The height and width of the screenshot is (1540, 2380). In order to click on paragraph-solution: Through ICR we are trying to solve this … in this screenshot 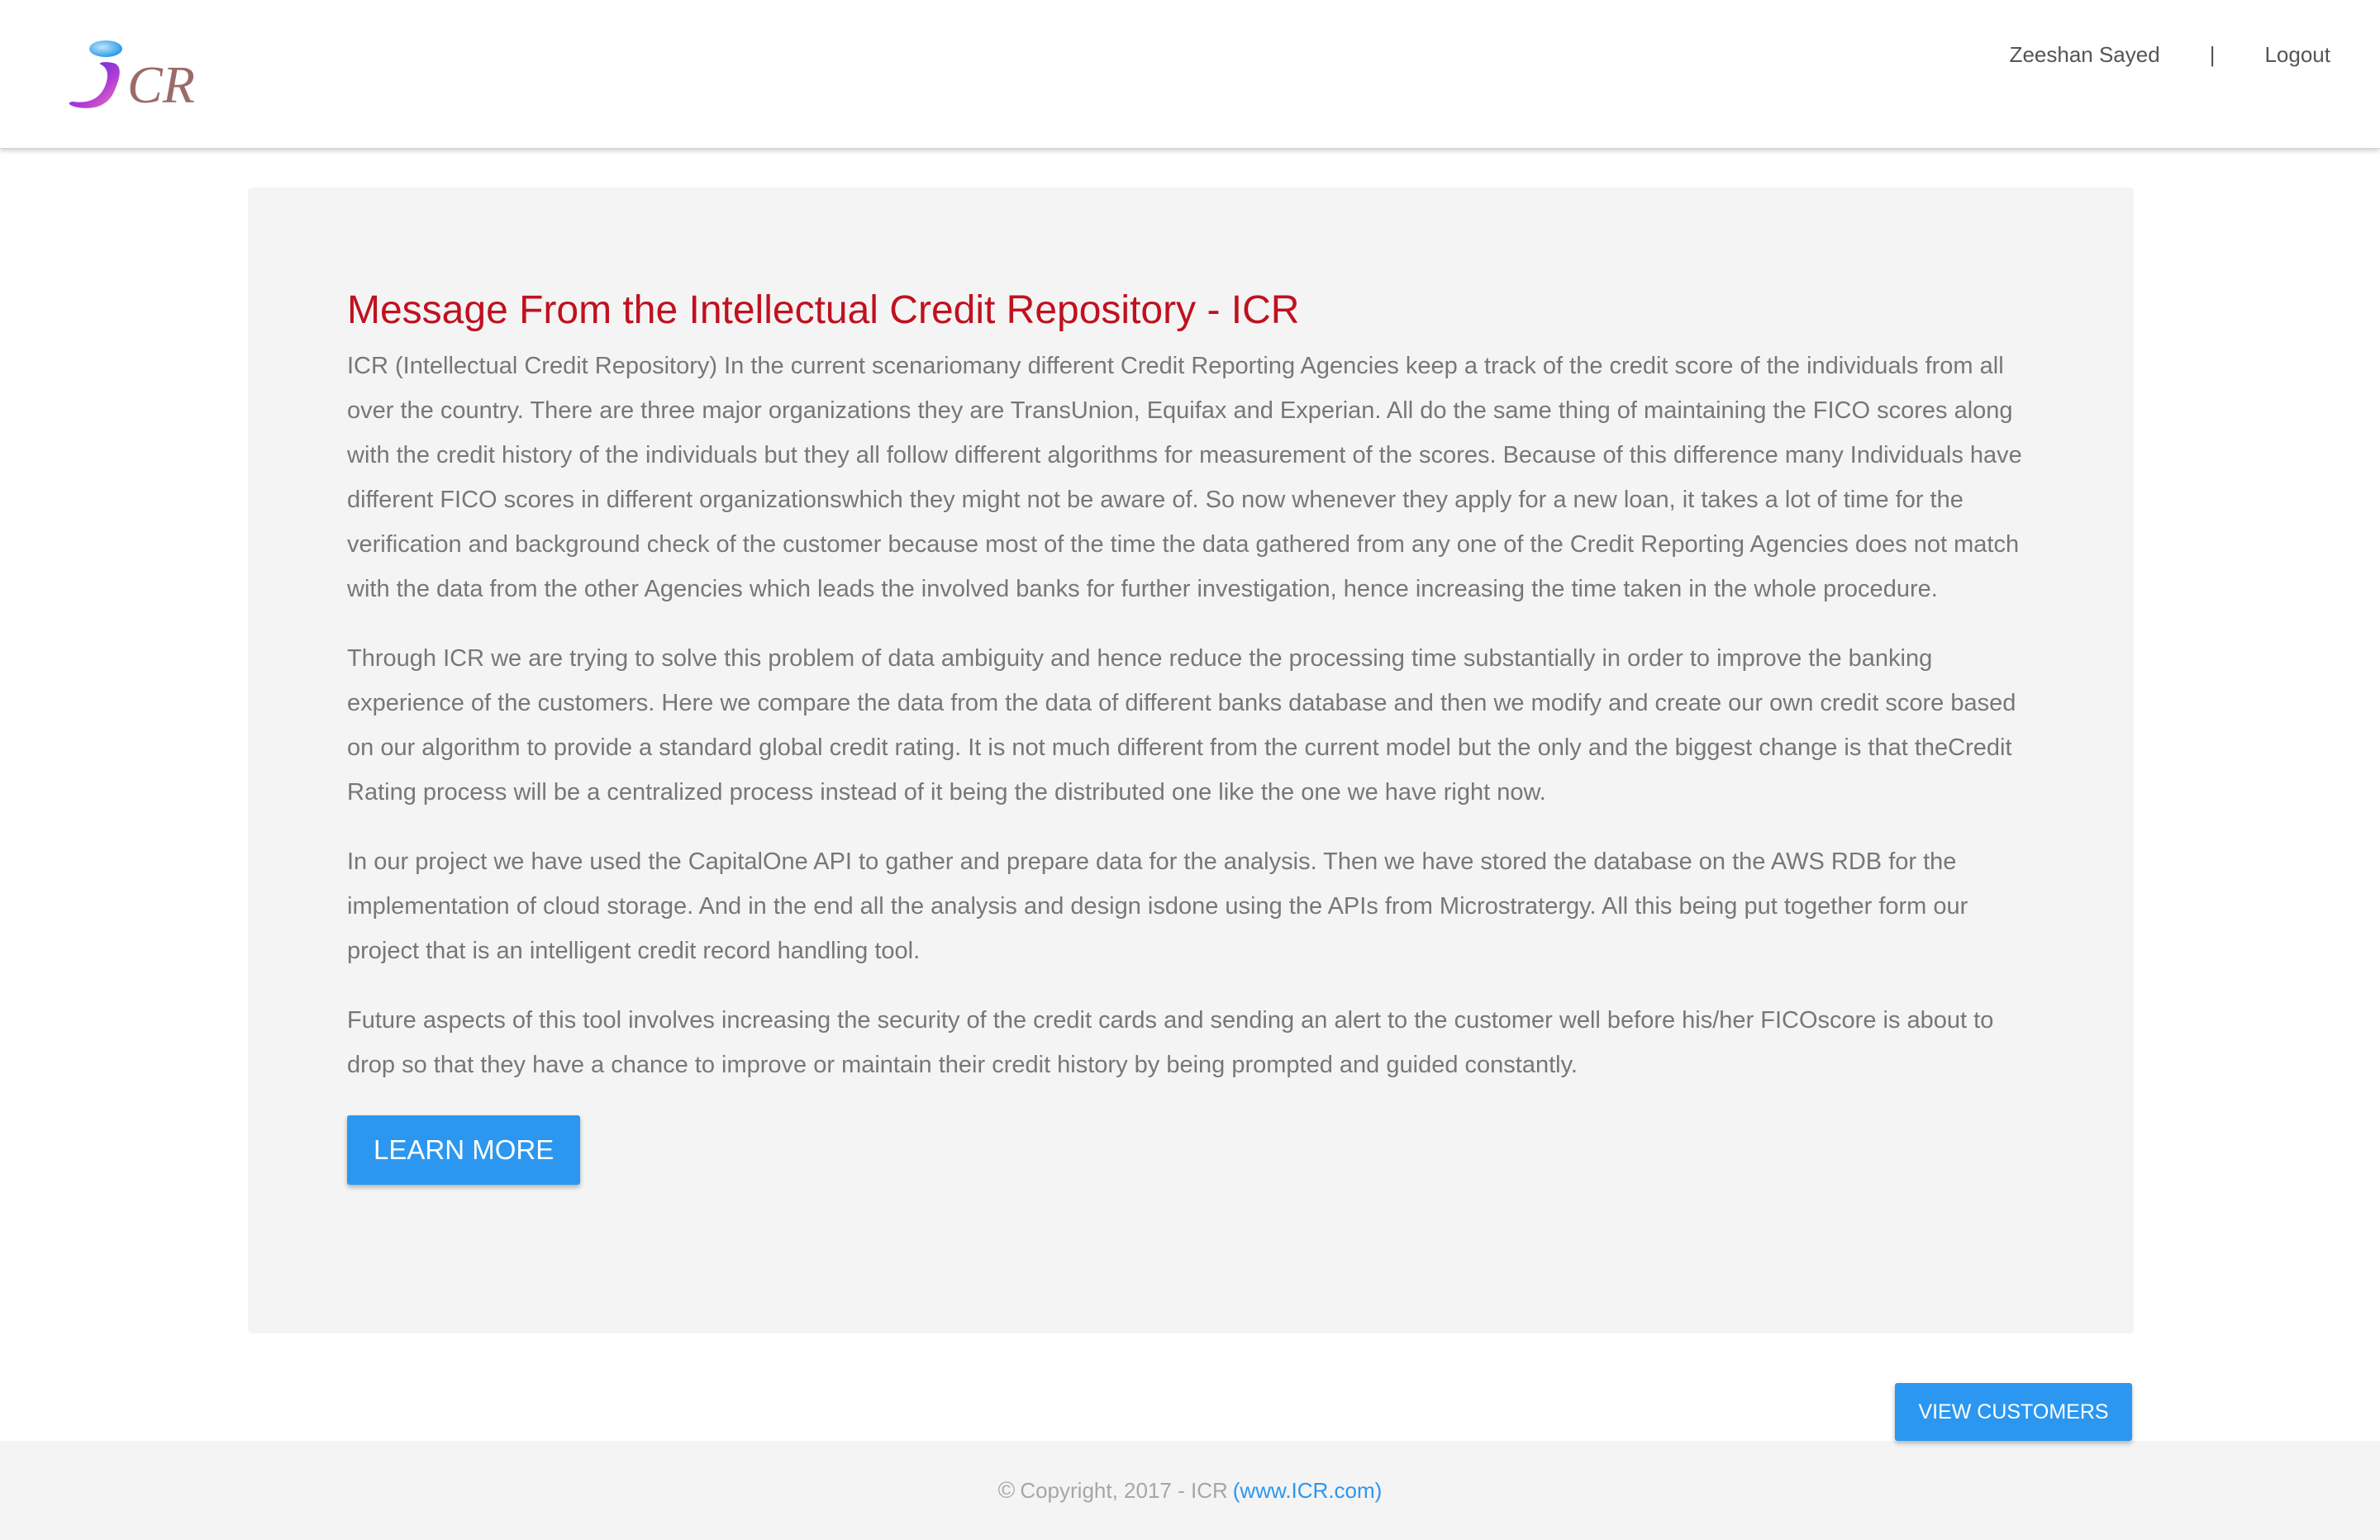, I will do `click(1181, 725)`.